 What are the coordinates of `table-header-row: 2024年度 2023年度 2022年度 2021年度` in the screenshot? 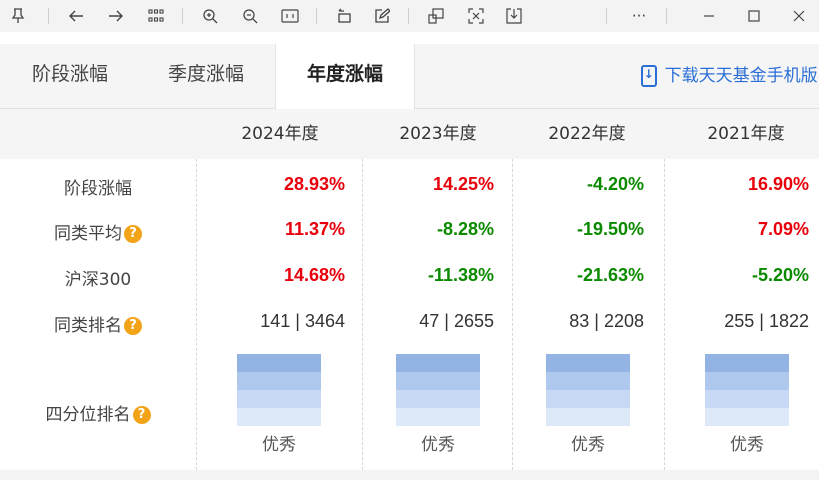 It's located at (409, 134).